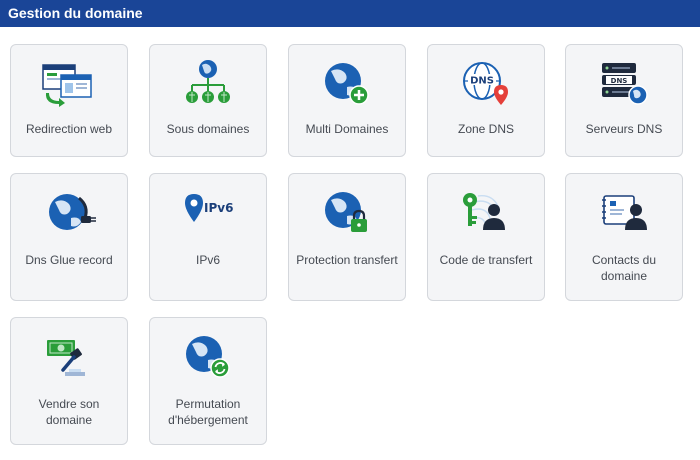 Image resolution: width=700 pixels, height=460 pixels. I want to click on ipv6-icon: IPv6, so click(208, 212).